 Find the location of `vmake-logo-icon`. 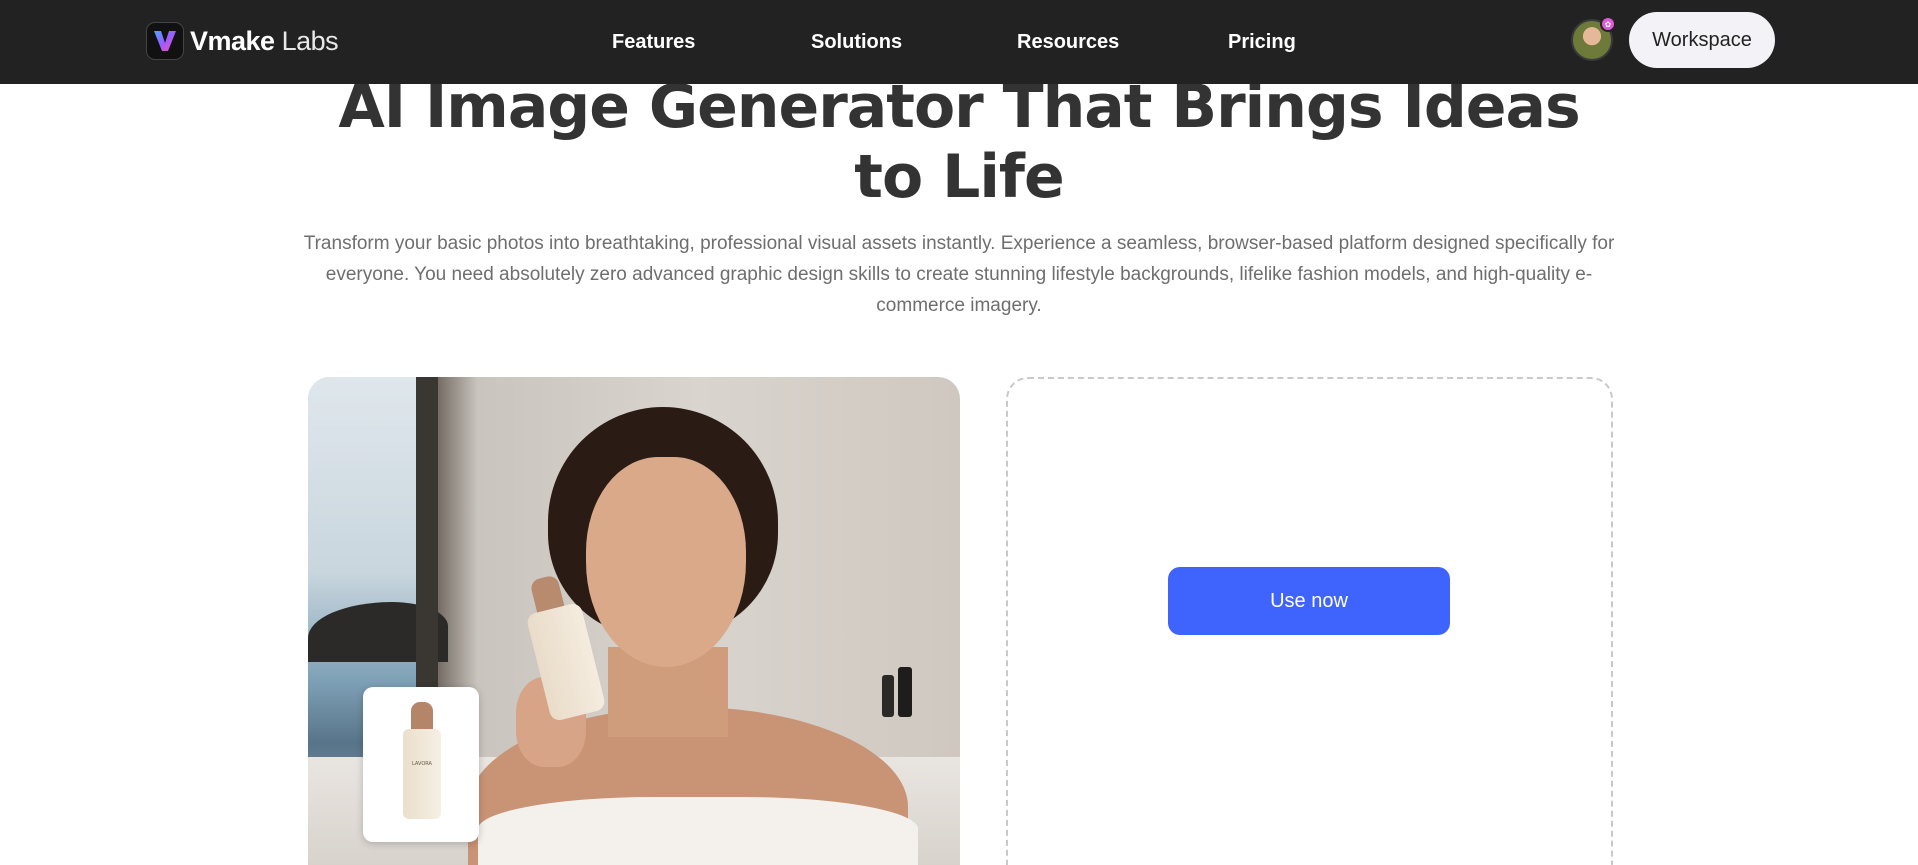

vmake-logo-icon is located at coordinates (165, 41).